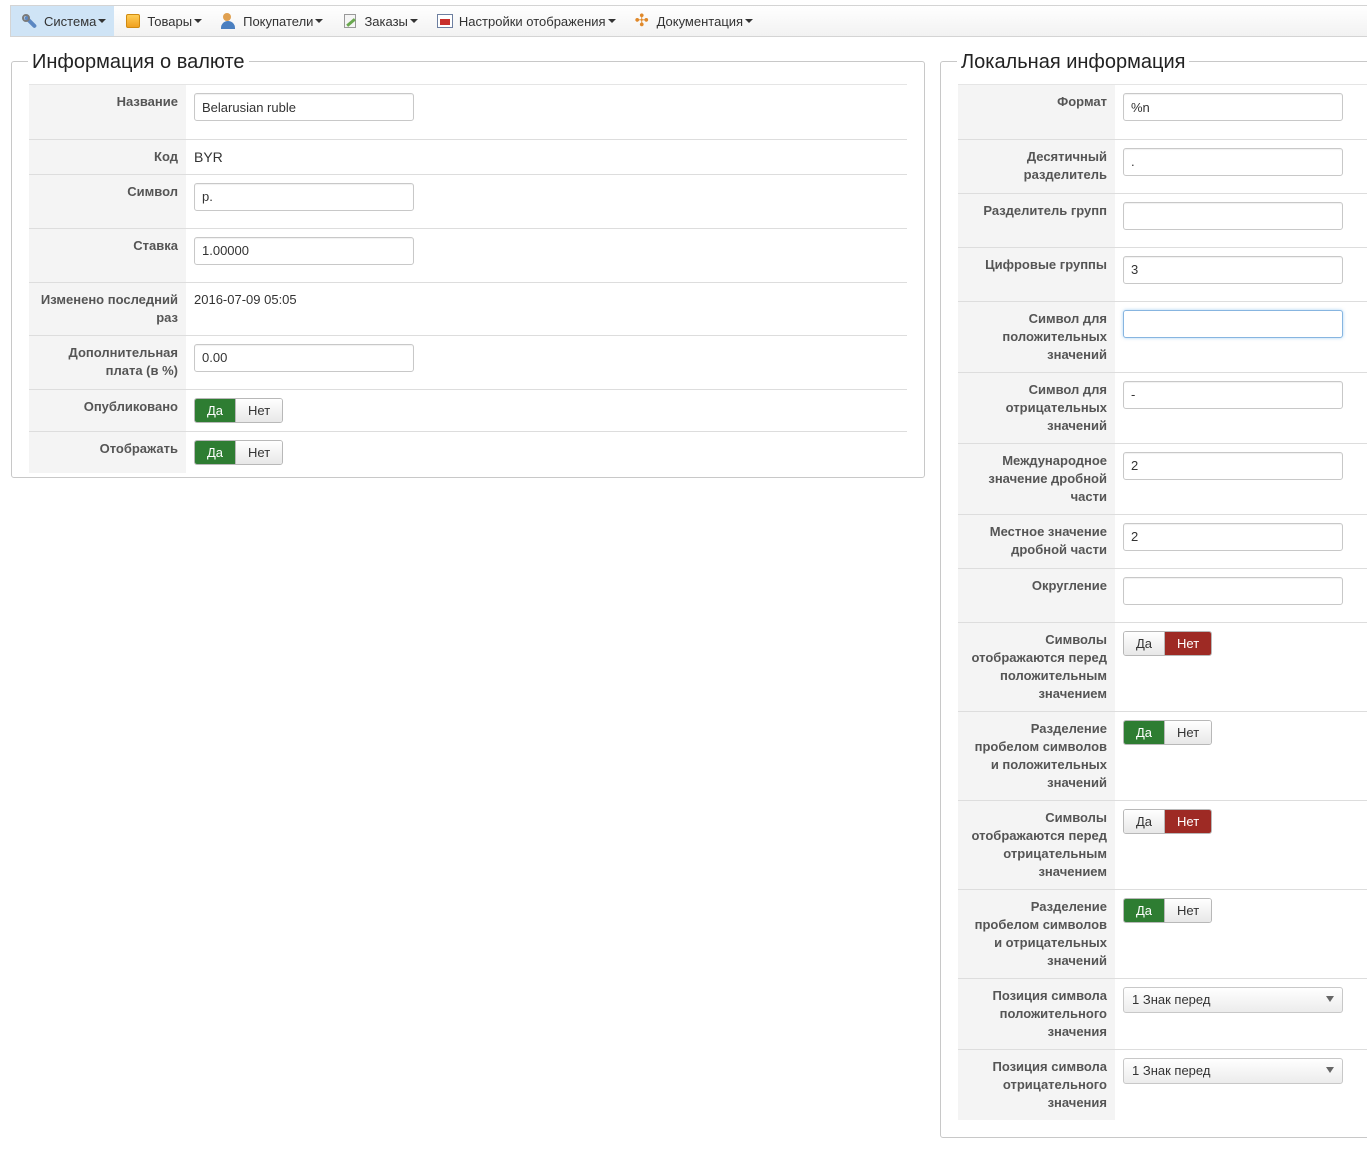  What do you see at coordinates (107, 361) in the screenshot?
I see `fee-label: Дополнительная плата (в %)` at bounding box center [107, 361].